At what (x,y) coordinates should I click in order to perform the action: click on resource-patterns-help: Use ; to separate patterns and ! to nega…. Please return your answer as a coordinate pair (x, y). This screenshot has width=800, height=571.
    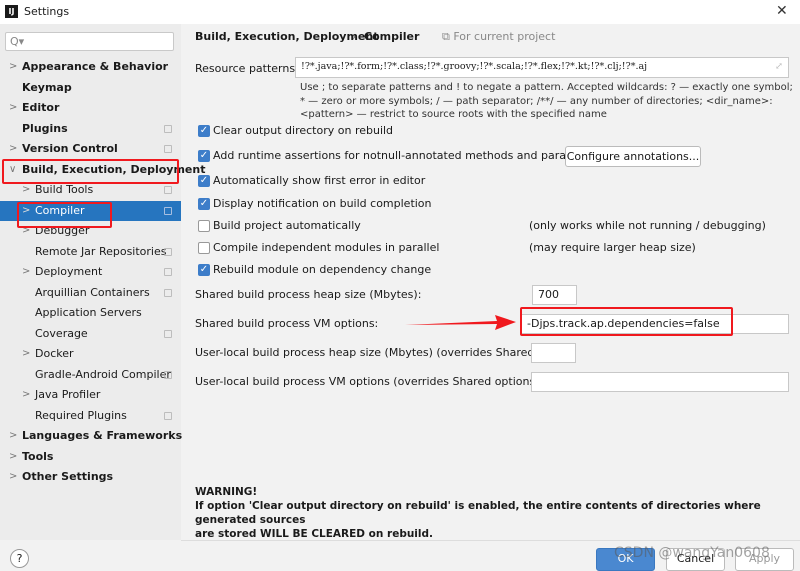
    Looking at the image, I should click on (546, 101).